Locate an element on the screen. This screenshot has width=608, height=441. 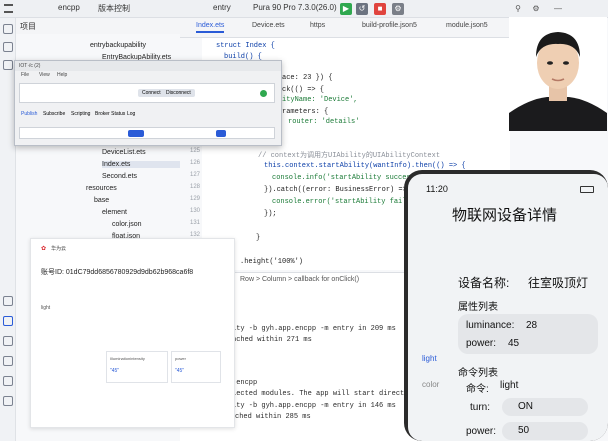
code-line: router: 'details' is located at coordinates (324, 122).